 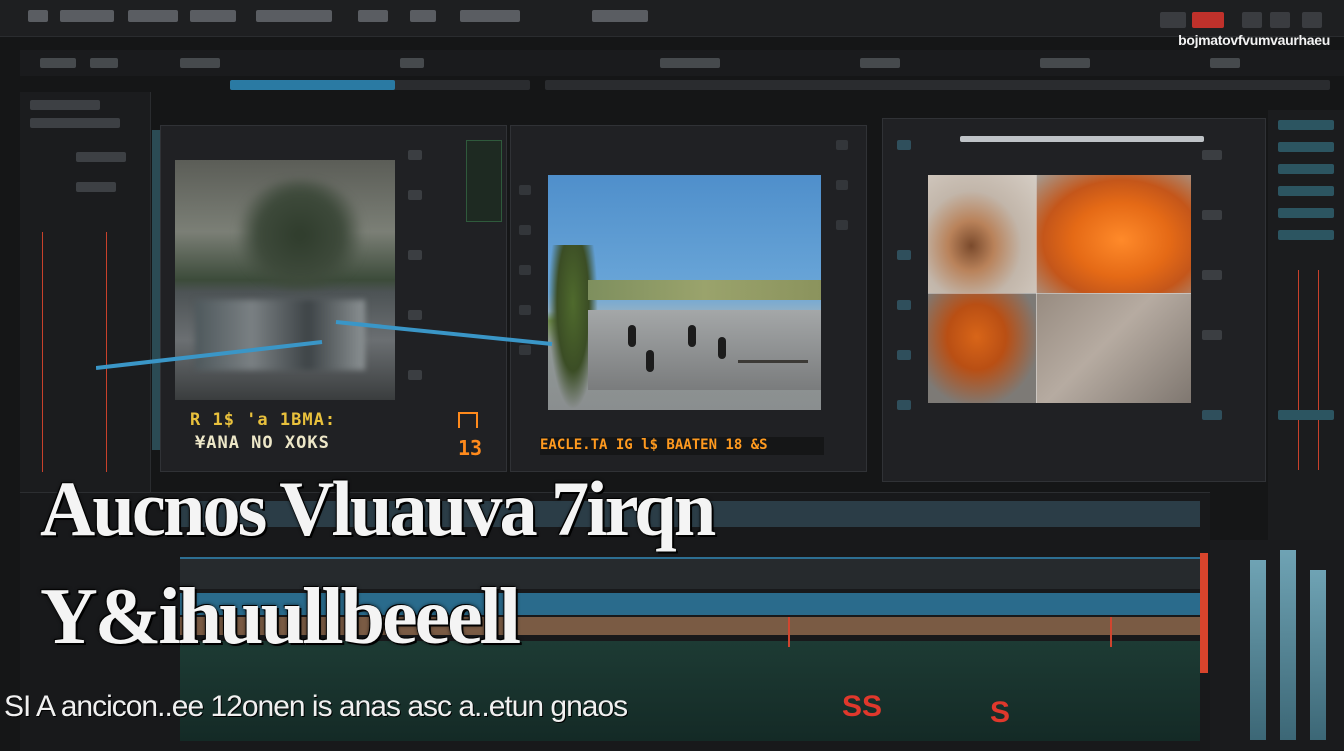 What do you see at coordinates (862, 706) in the screenshot?
I see `timeline-marker-label: SS` at bounding box center [862, 706].